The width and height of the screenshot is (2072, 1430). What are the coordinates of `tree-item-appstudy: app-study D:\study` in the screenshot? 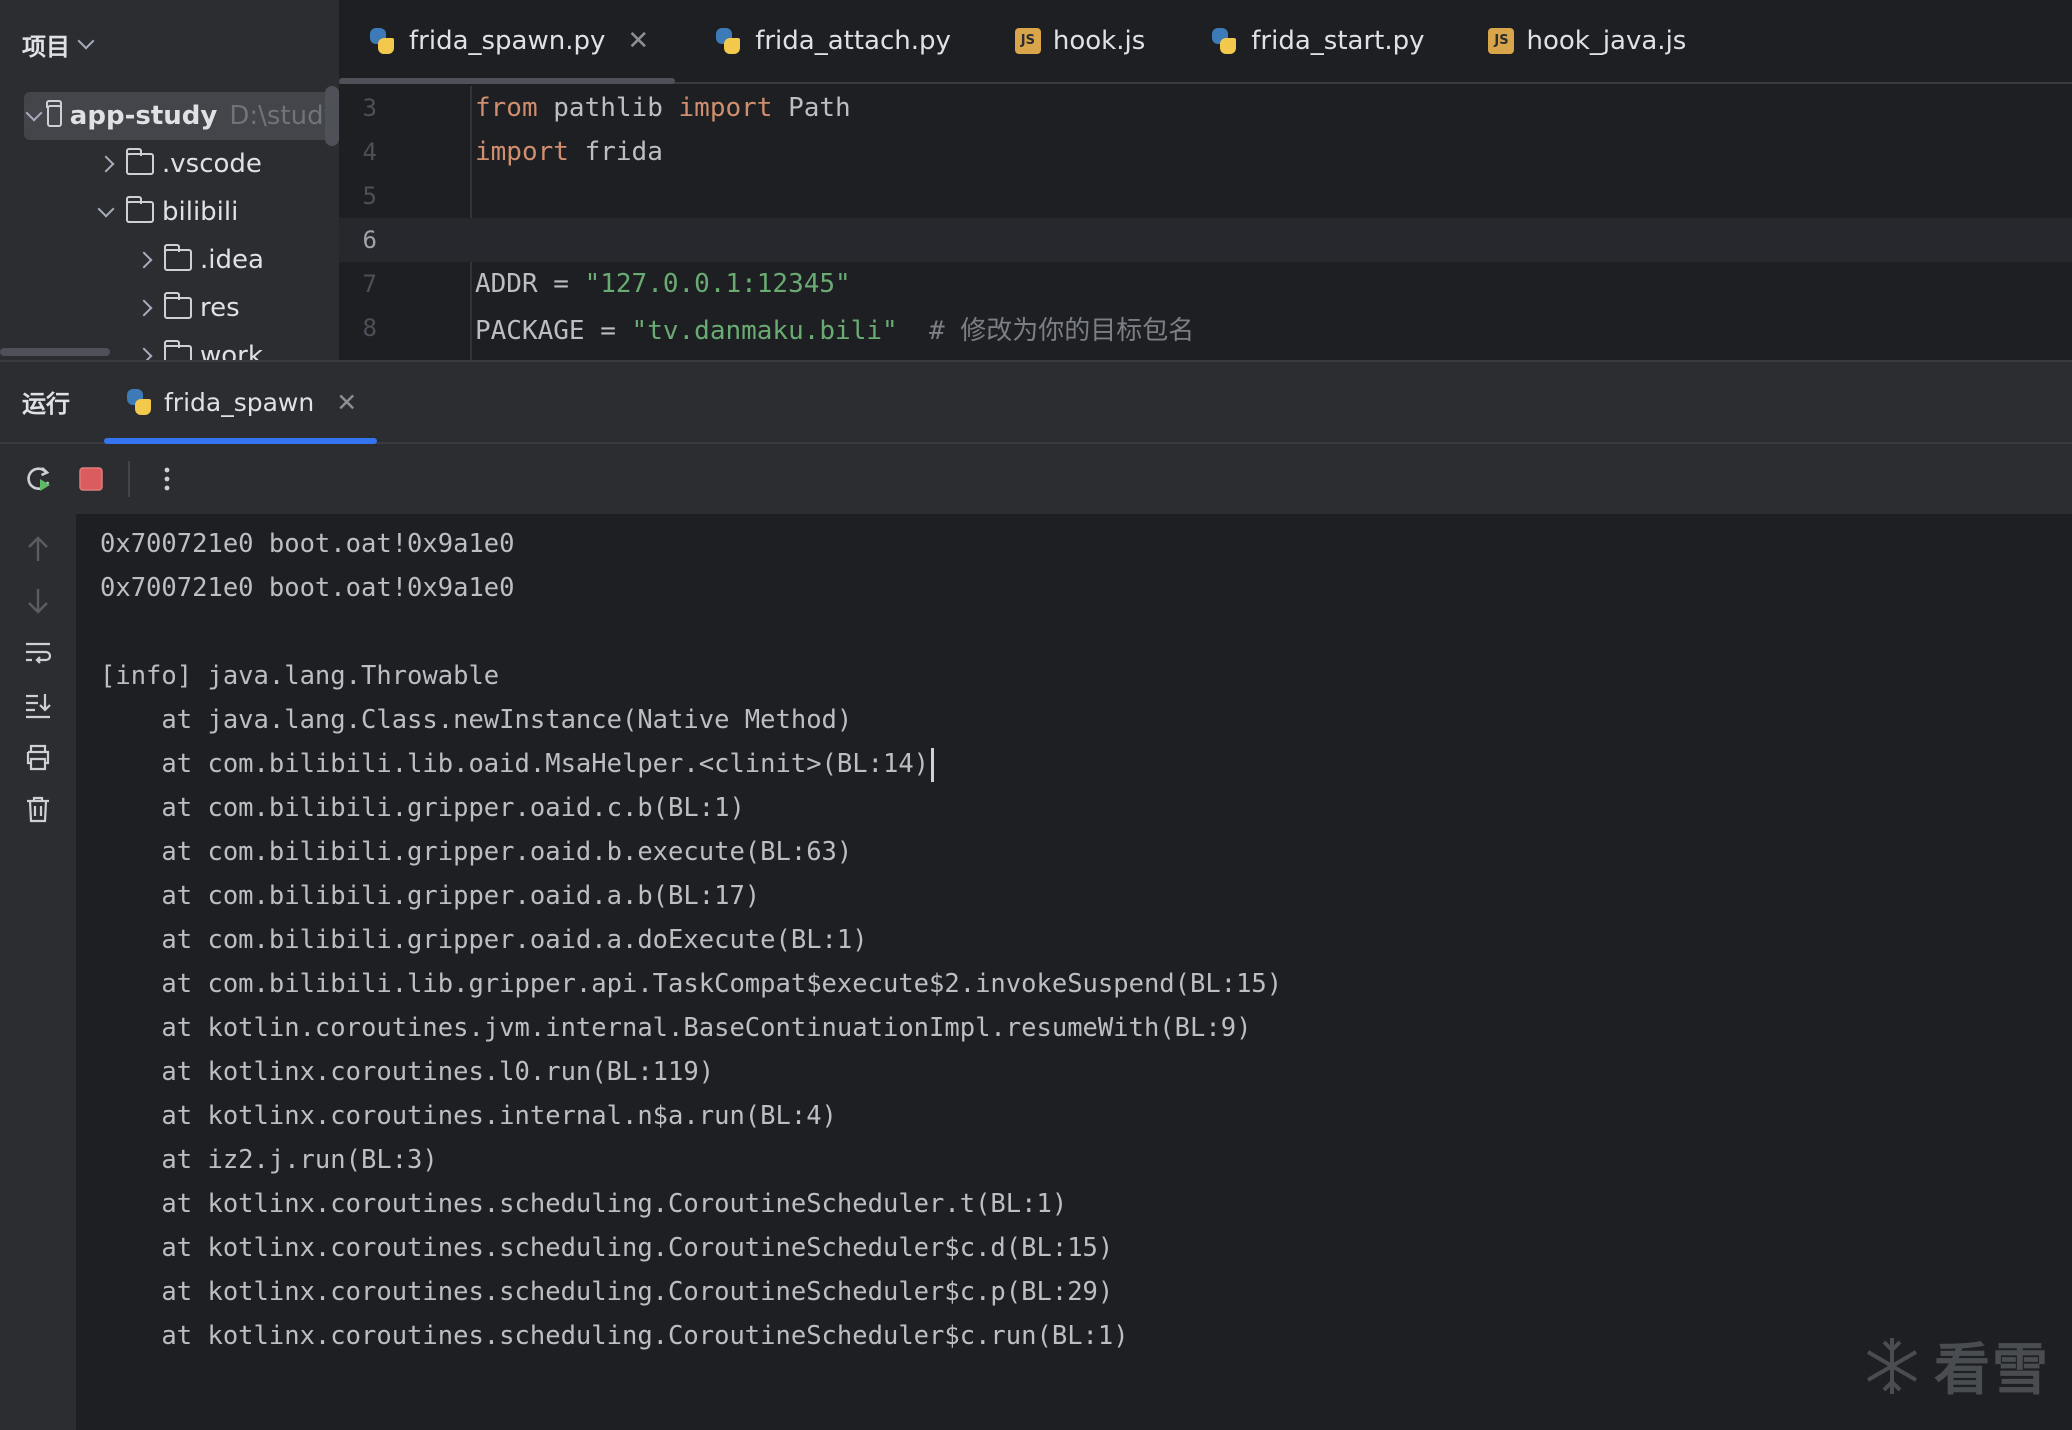 It's located at (181, 116).